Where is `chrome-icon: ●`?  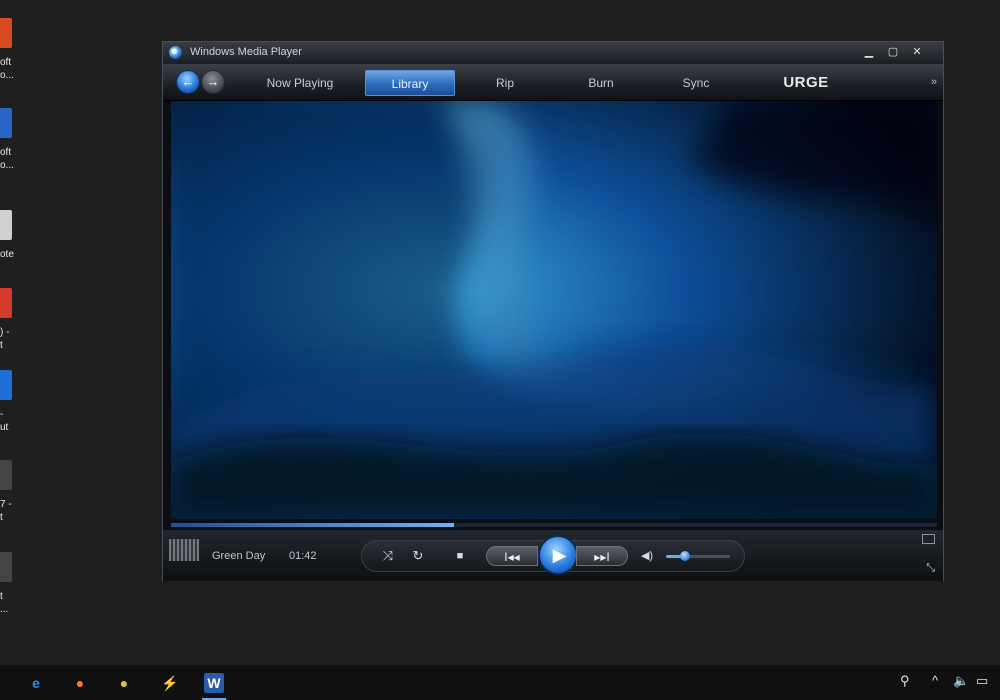
chrome-icon: ● is located at coordinates (124, 683).